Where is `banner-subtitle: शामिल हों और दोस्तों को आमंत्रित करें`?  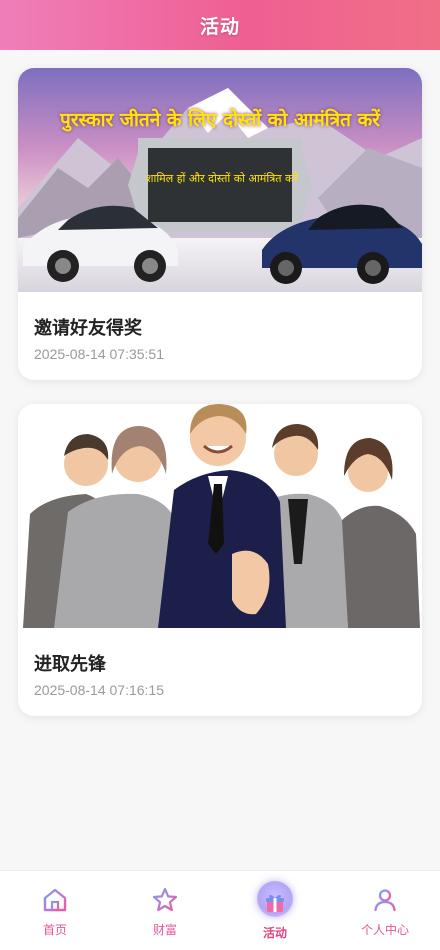 banner-subtitle: शामिल हों और दोस्तों को आमंत्रित करें is located at coordinates (222, 178).